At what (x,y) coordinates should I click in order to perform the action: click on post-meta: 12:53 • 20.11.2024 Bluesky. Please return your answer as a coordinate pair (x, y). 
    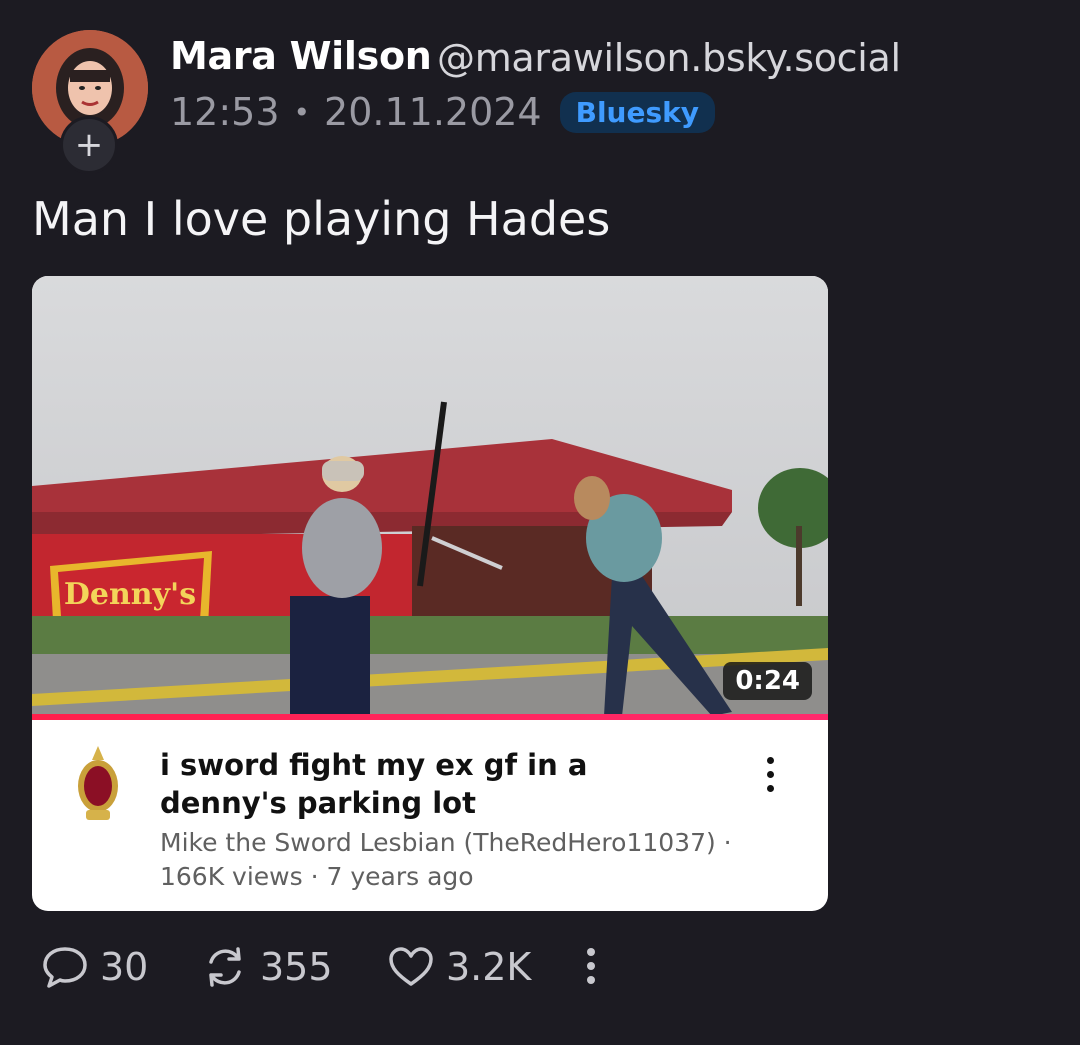
    Looking at the image, I should click on (443, 112).